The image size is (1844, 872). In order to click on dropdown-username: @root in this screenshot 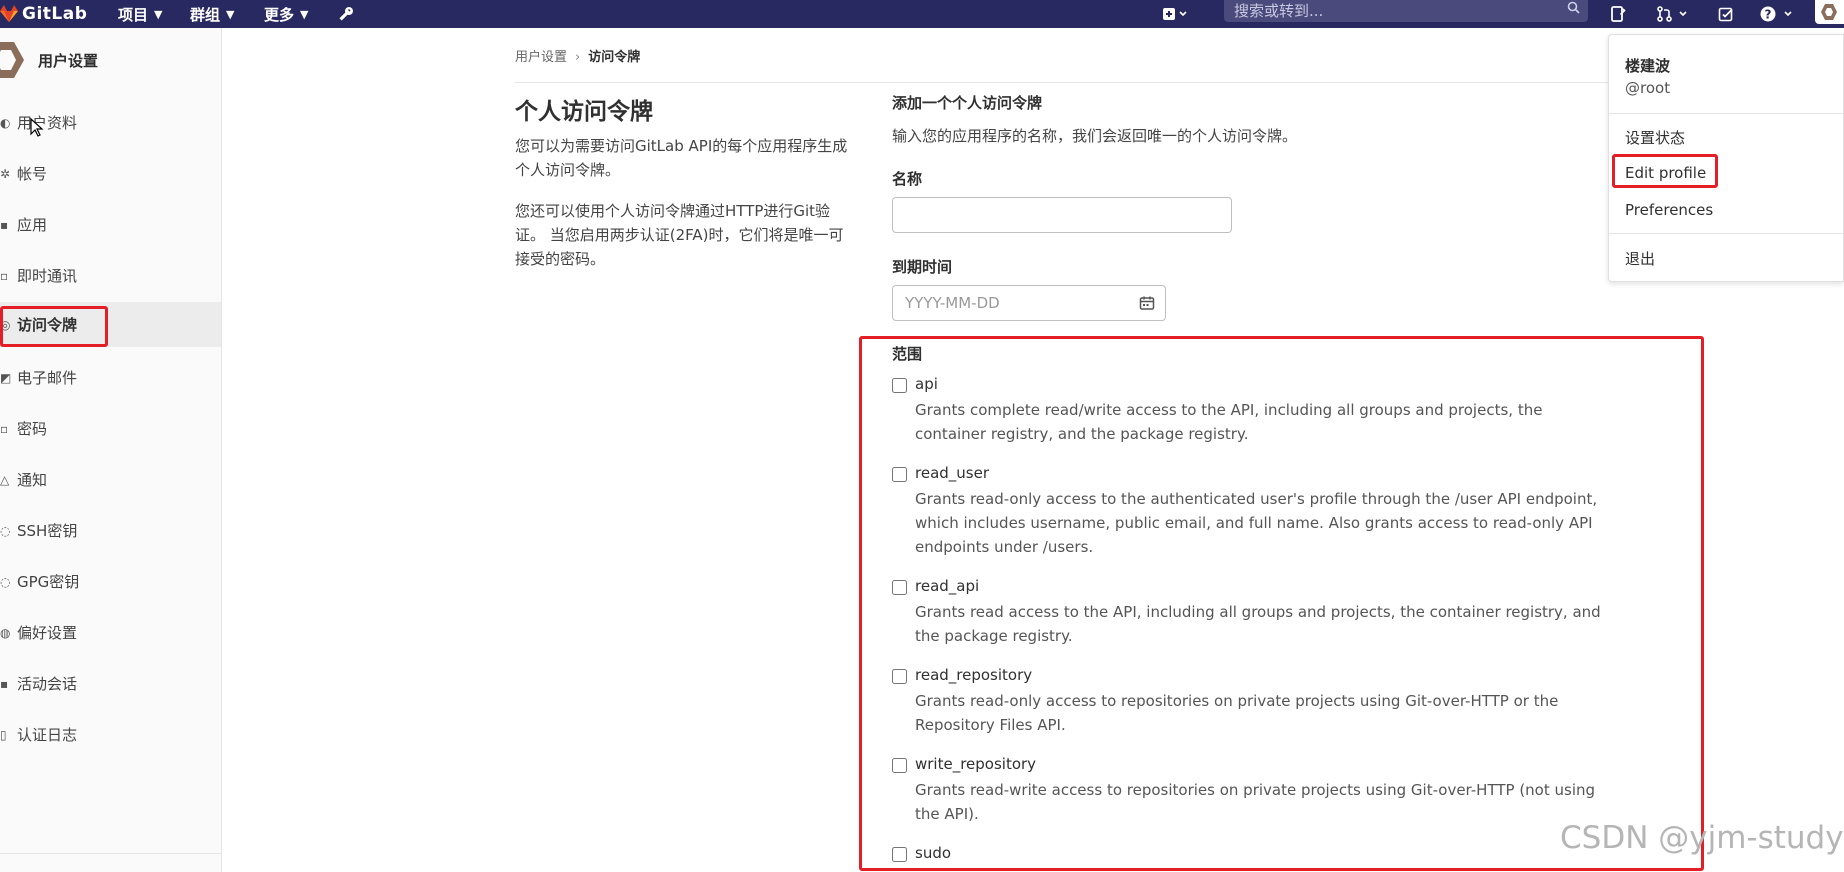, I will do `click(1647, 88)`.